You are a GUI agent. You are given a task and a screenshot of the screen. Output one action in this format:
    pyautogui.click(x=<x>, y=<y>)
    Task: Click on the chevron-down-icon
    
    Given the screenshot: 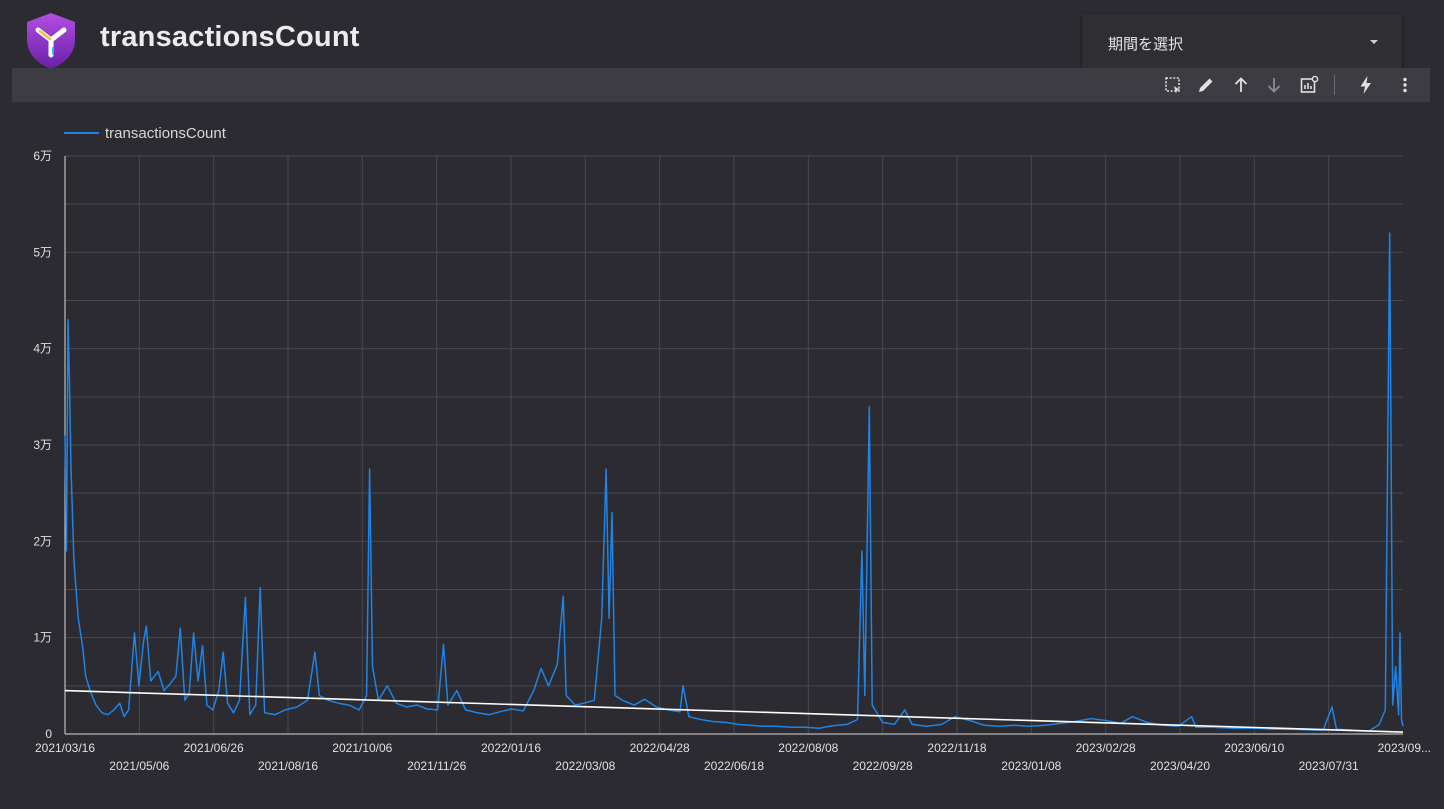 What is the action you would take?
    pyautogui.click(x=1374, y=42)
    